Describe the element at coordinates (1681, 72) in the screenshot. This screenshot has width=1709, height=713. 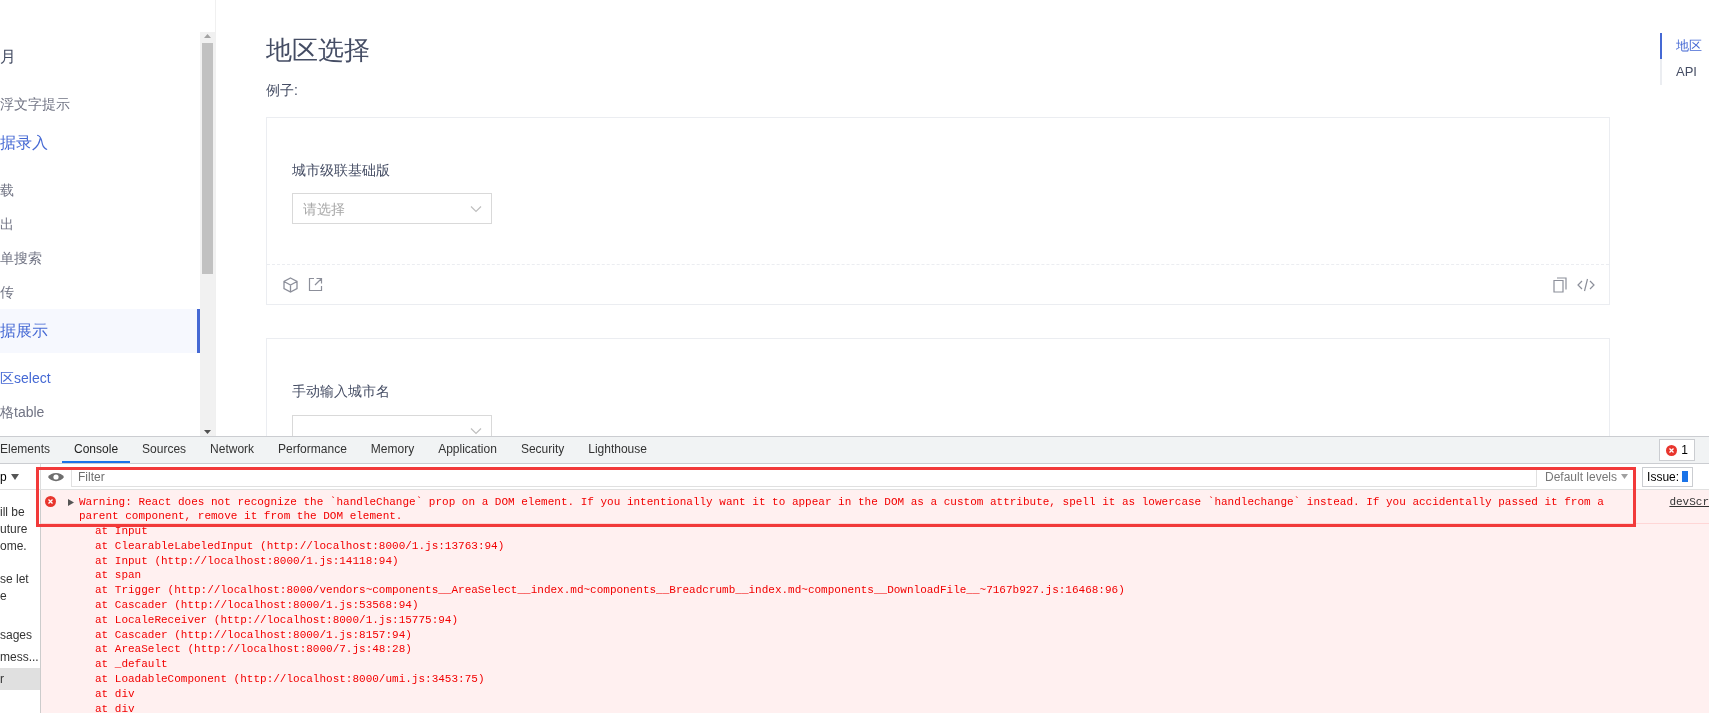
I see `anchor-link: API` at that location.